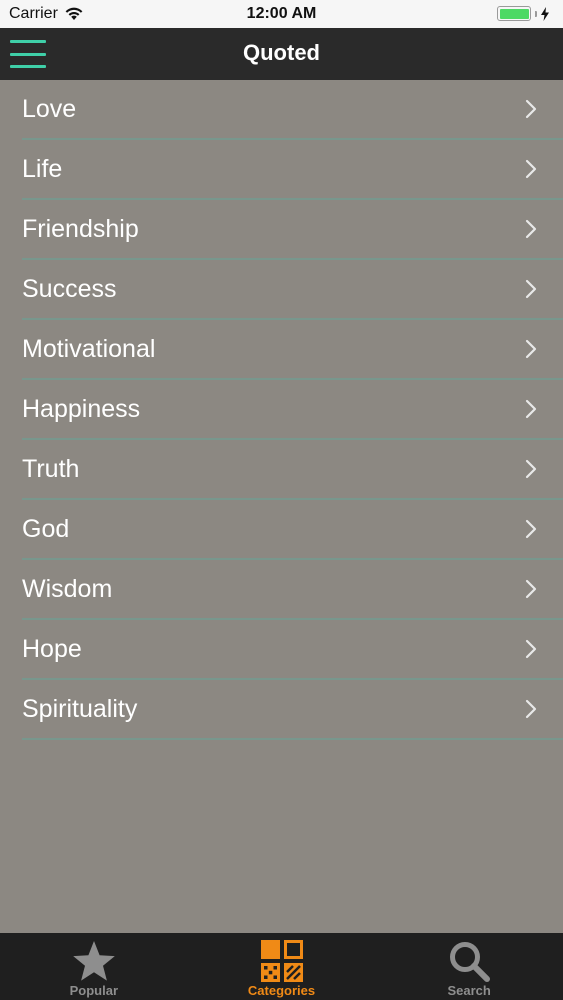 This screenshot has width=563, height=1000. What do you see at coordinates (67, 589) in the screenshot?
I see `category-label: Wisdom` at bounding box center [67, 589].